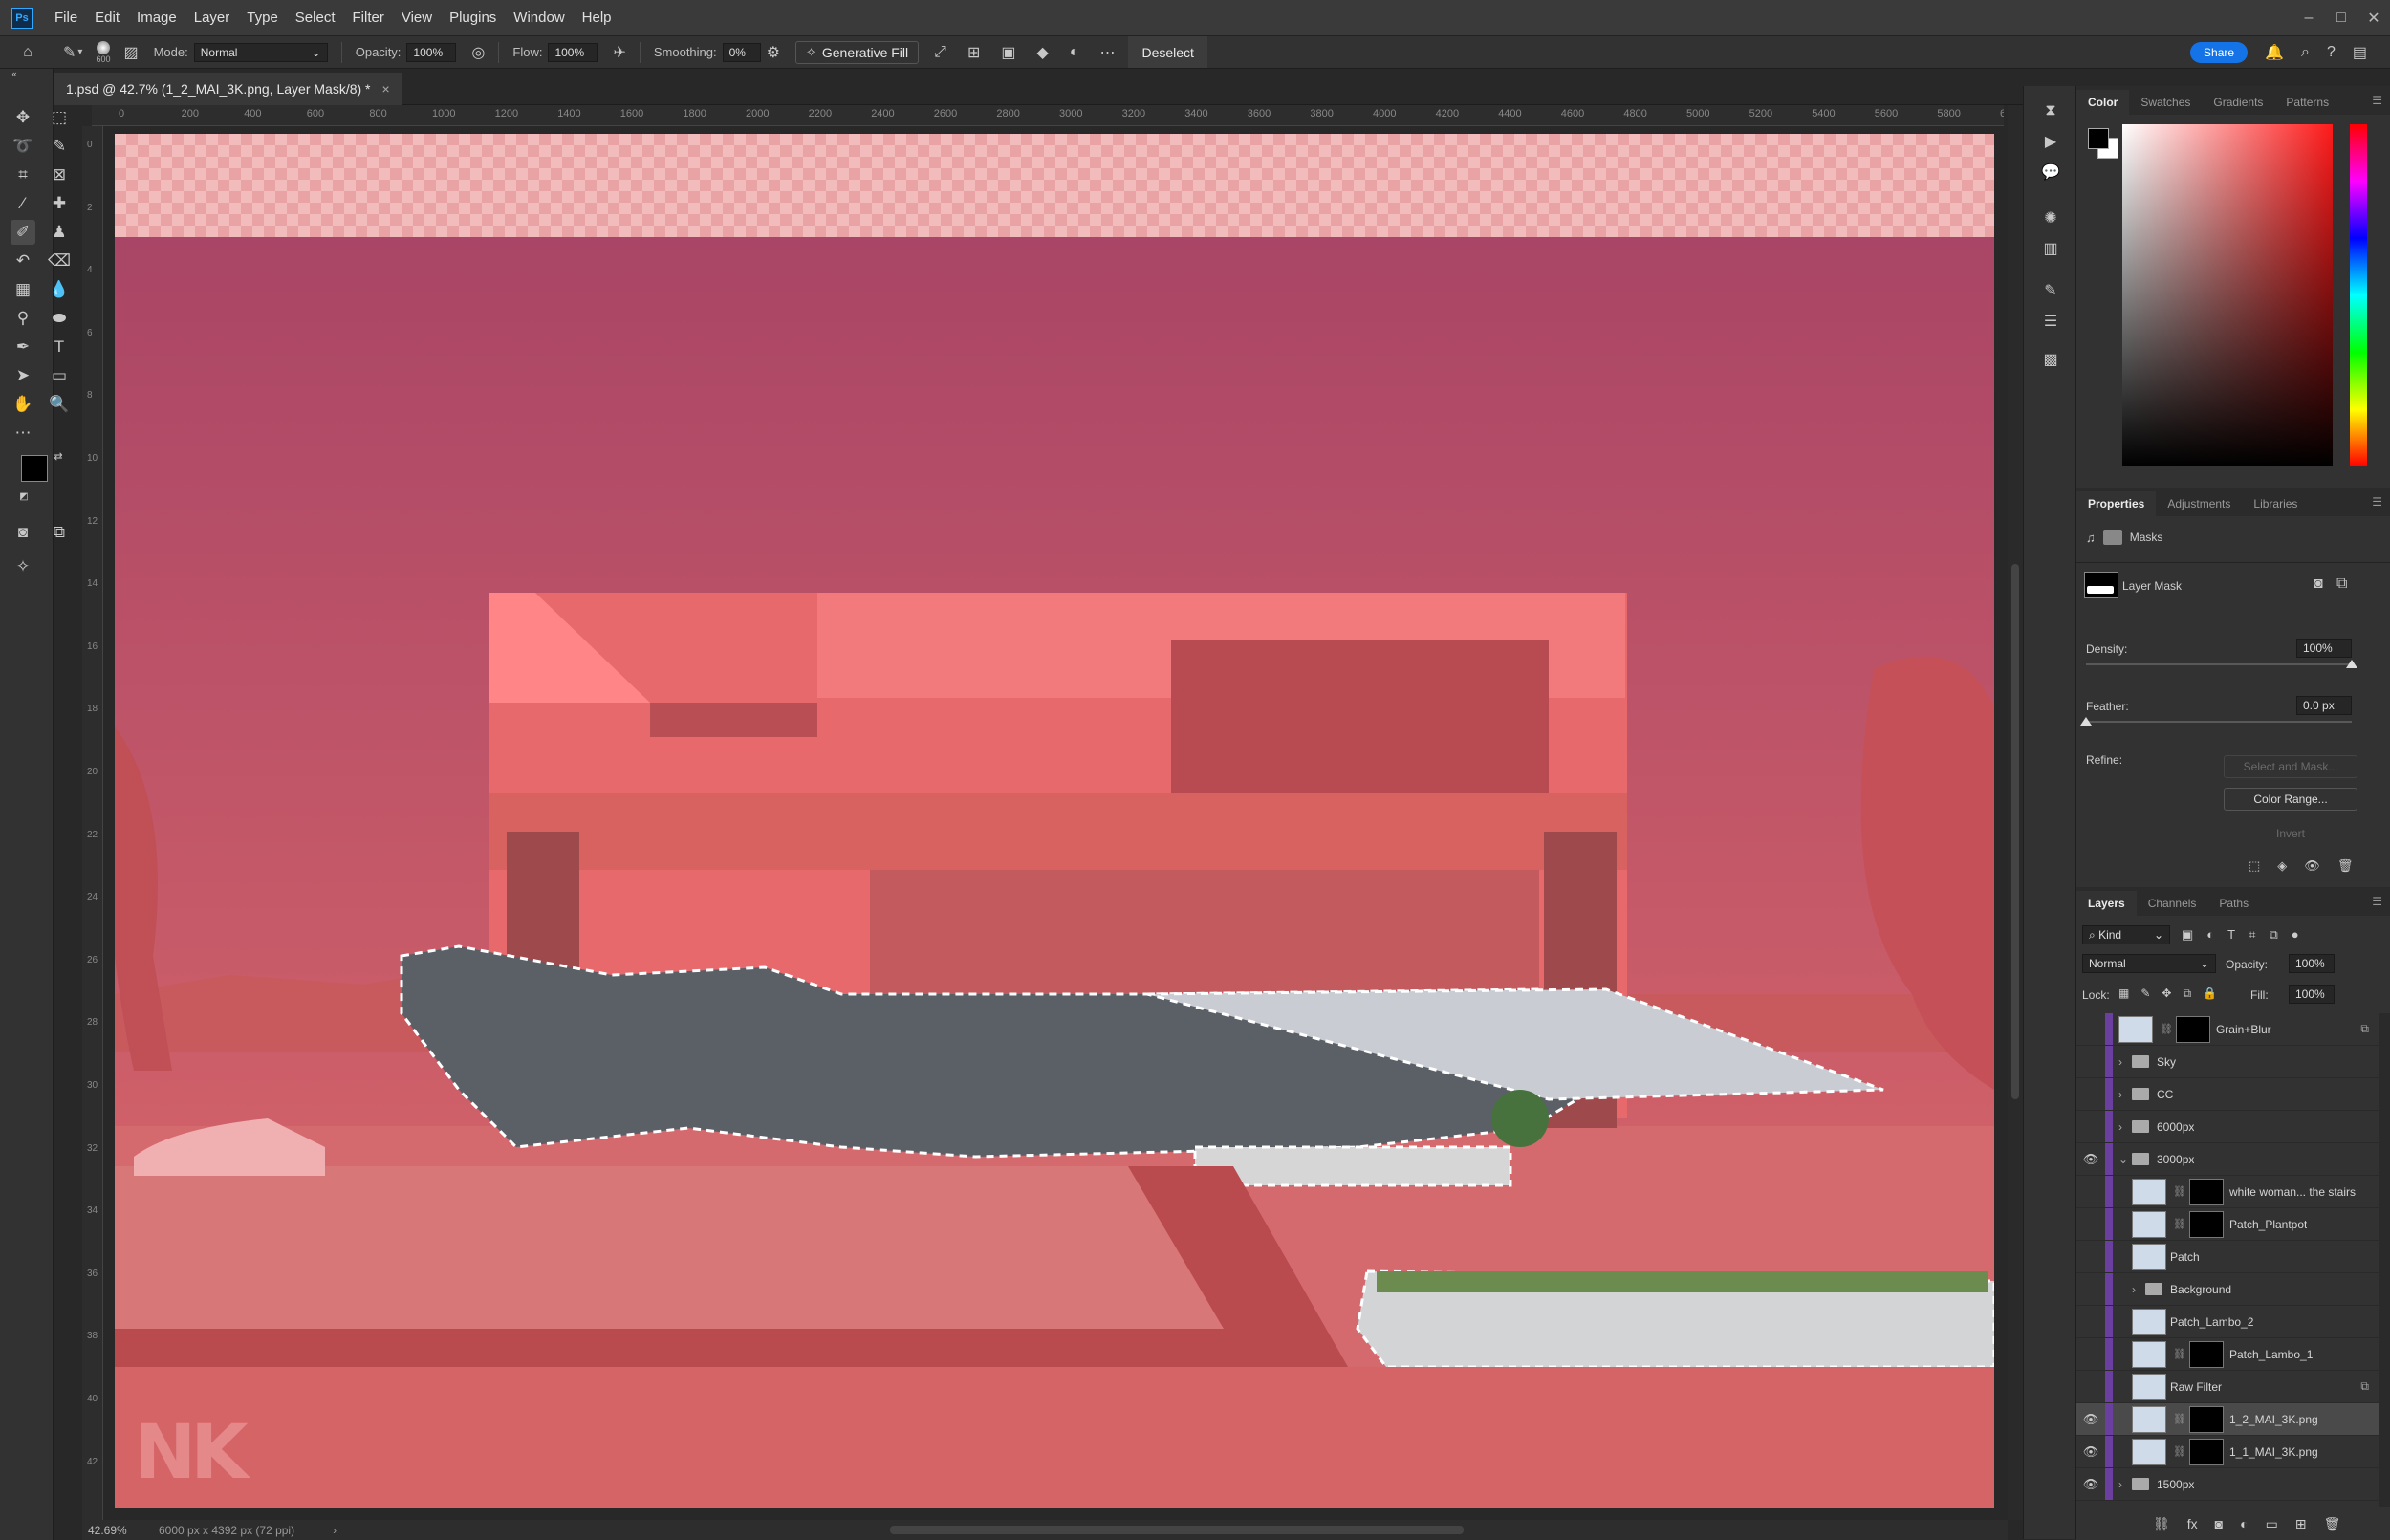 This screenshot has width=2390, height=1540. What do you see at coordinates (2015, 812) in the screenshot?
I see `vertical-scrollbar` at bounding box center [2015, 812].